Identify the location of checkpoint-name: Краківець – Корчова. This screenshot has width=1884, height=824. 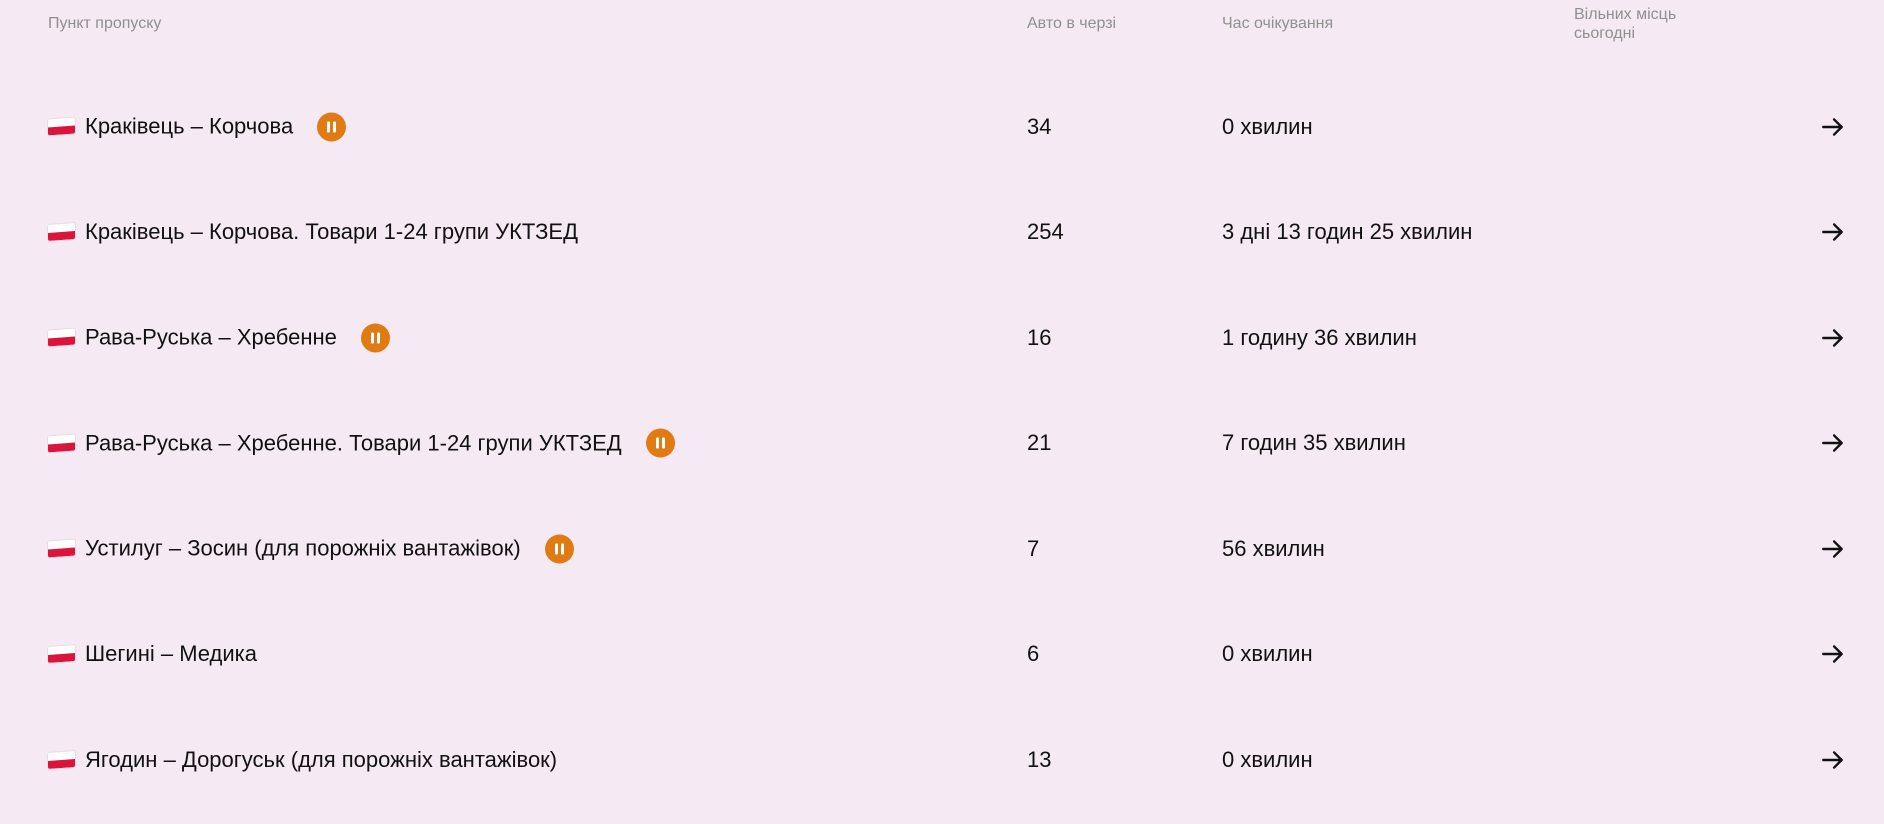
(189, 127).